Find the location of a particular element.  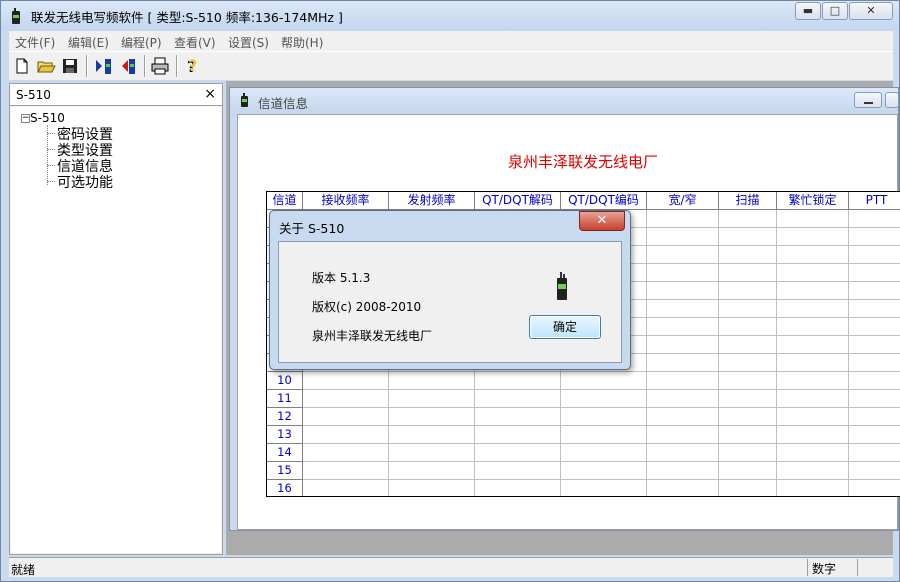

menu-help: 帮助(H) is located at coordinates (302, 42).